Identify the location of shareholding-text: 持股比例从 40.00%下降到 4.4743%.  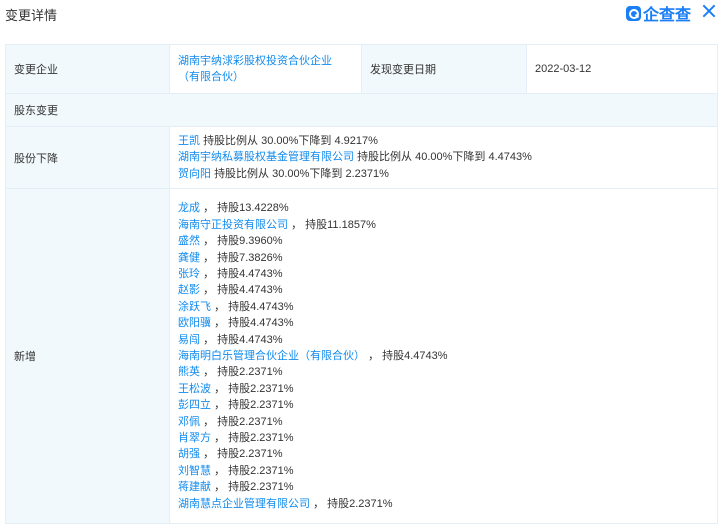
(444, 157).